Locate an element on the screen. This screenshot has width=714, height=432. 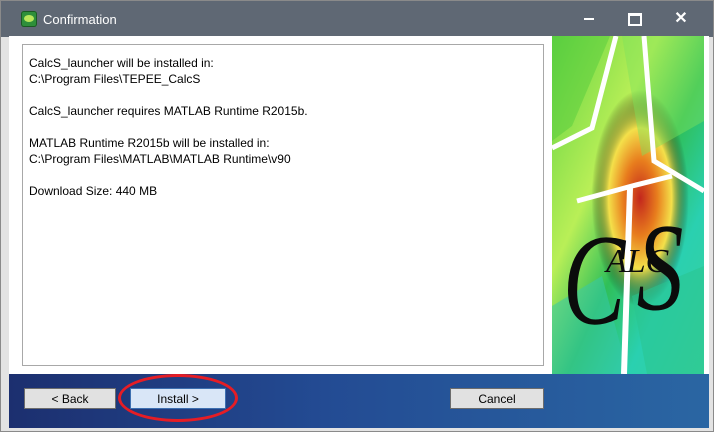
title-bar: Confirmation ✕ is located at coordinates (357, 19).